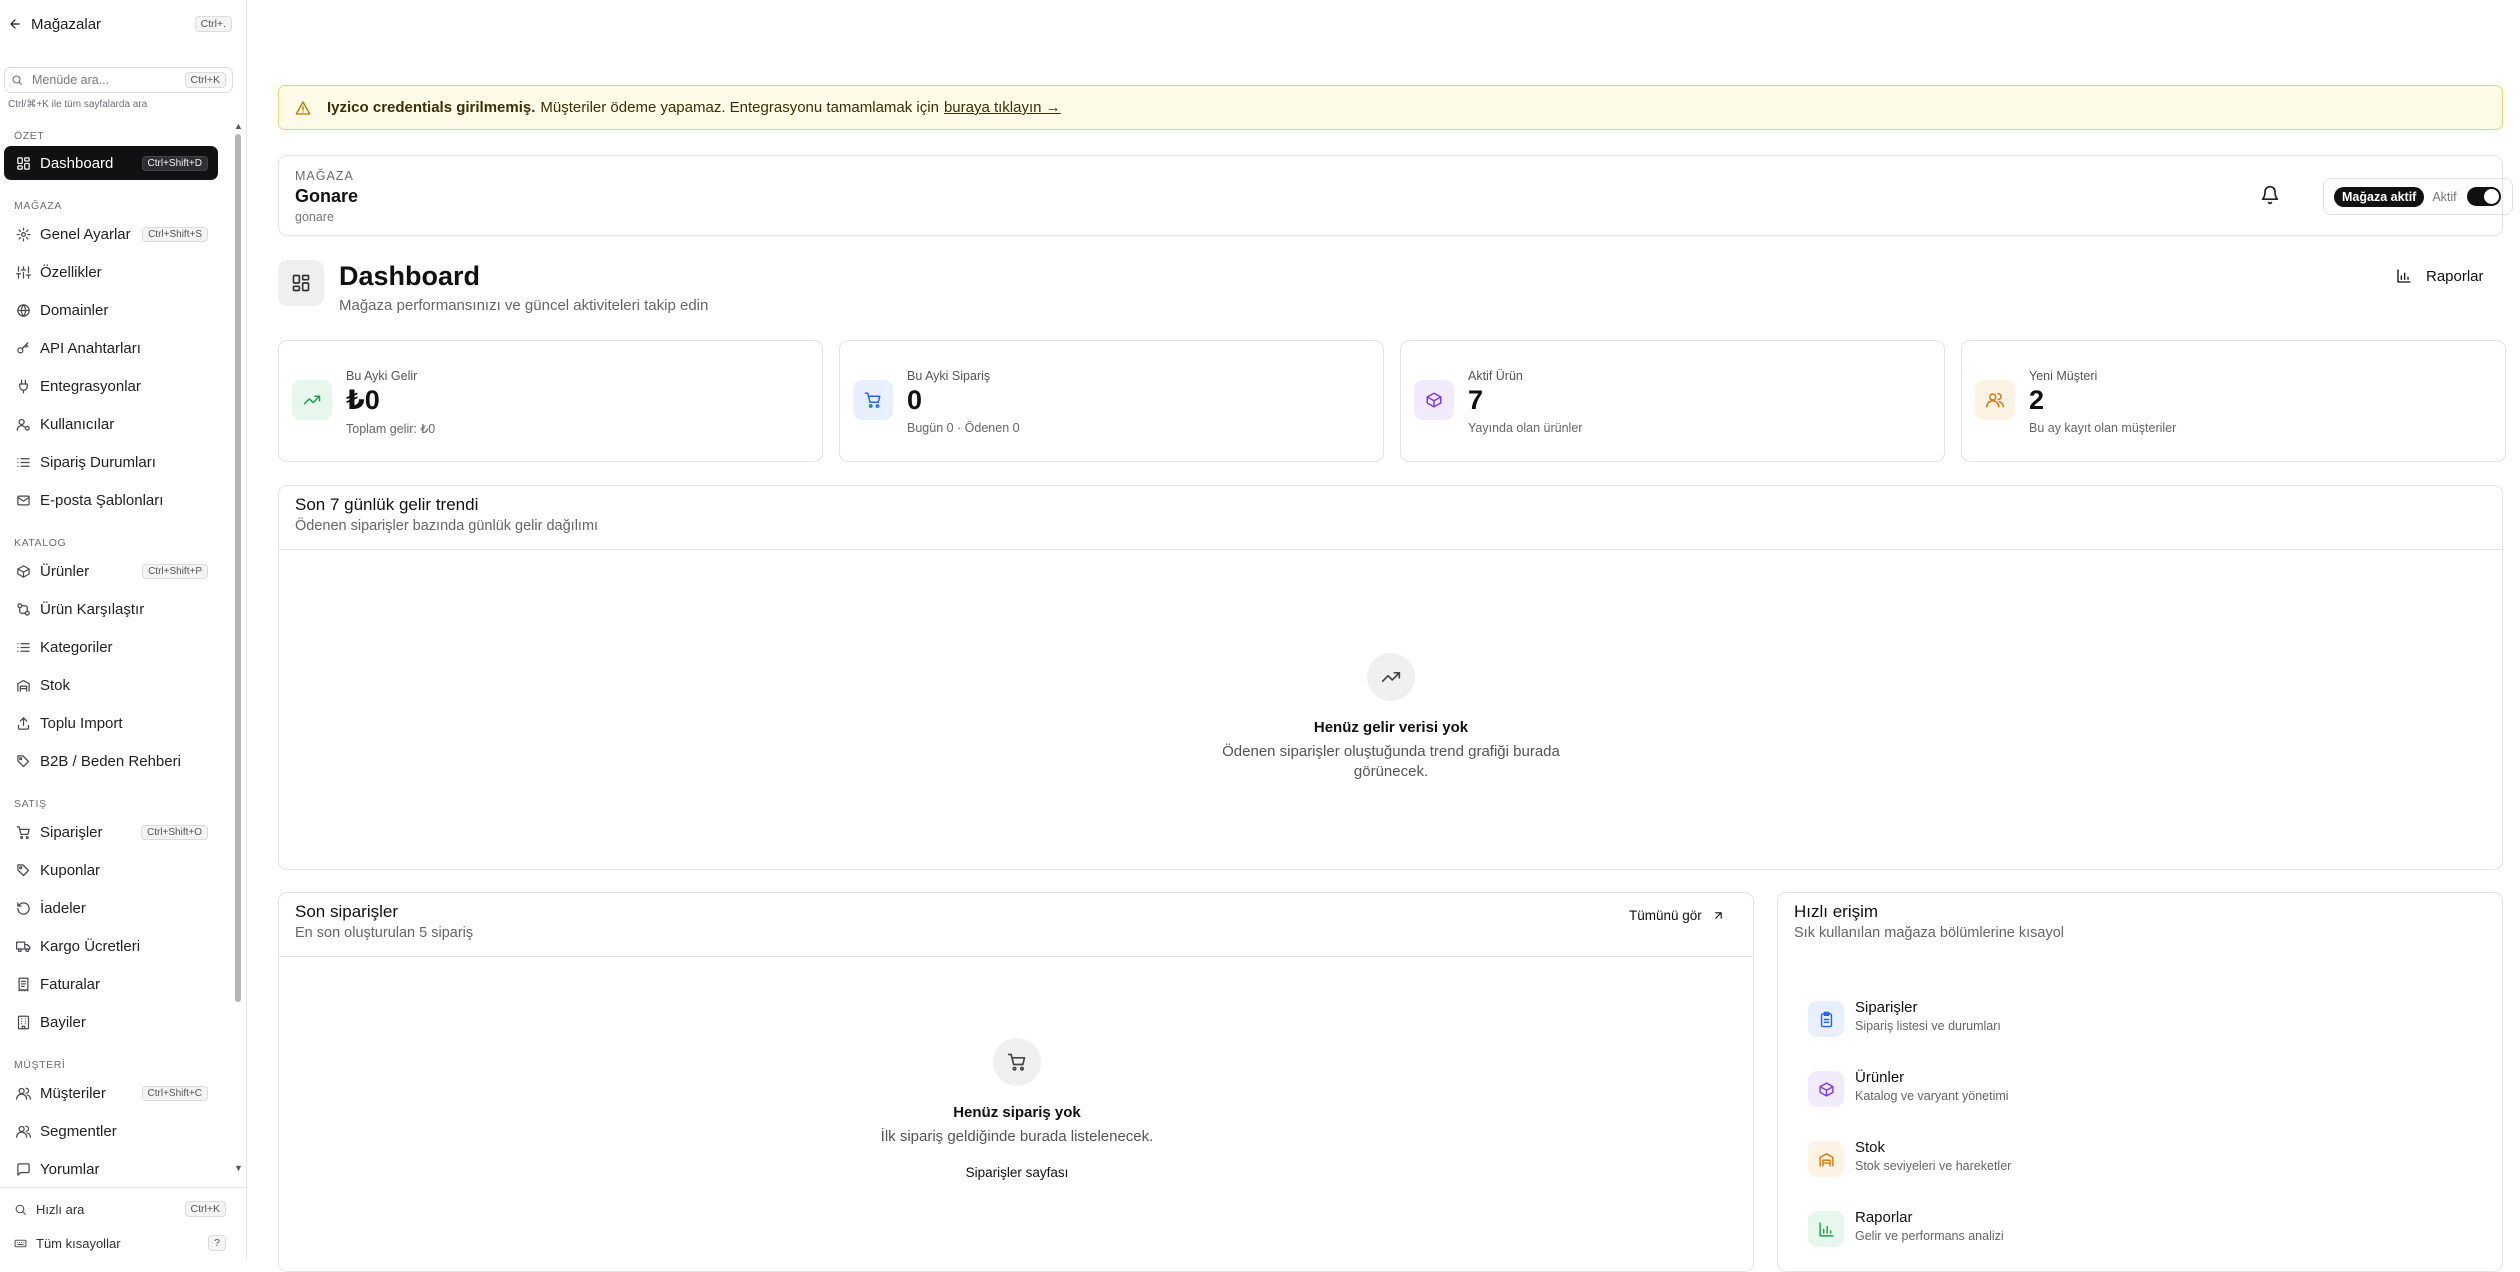 The height and width of the screenshot is (1272, 2520). Describe the element at coordinates (120, 1243) in the screenshot. I see `all-shortcuts-button: Tüm kısayollar ?` at that location.